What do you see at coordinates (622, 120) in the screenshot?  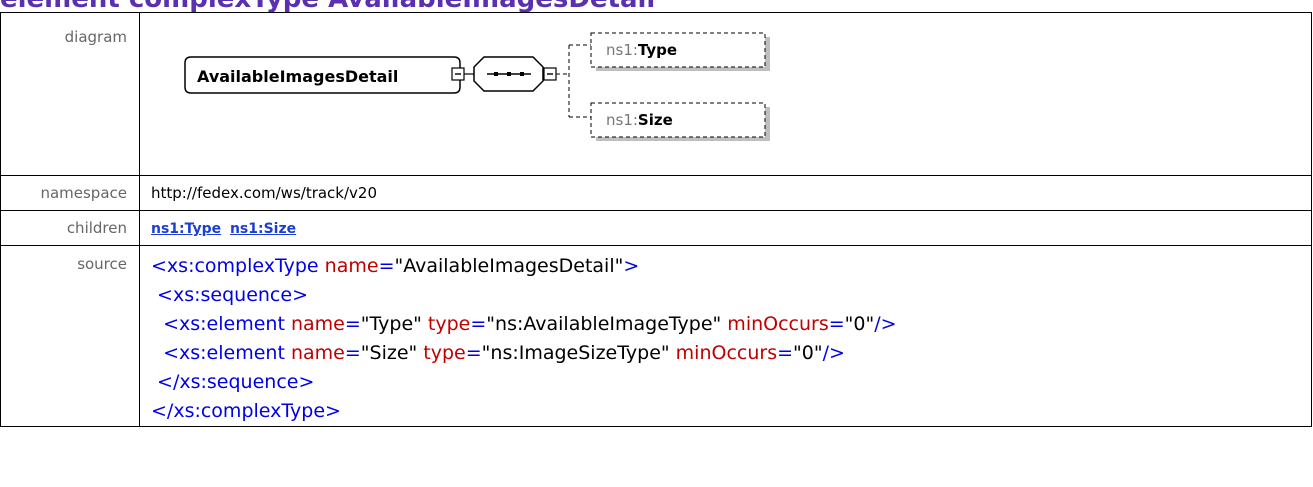 I see `child-size-prefix: ns1:` at bounding box center [622, 120].